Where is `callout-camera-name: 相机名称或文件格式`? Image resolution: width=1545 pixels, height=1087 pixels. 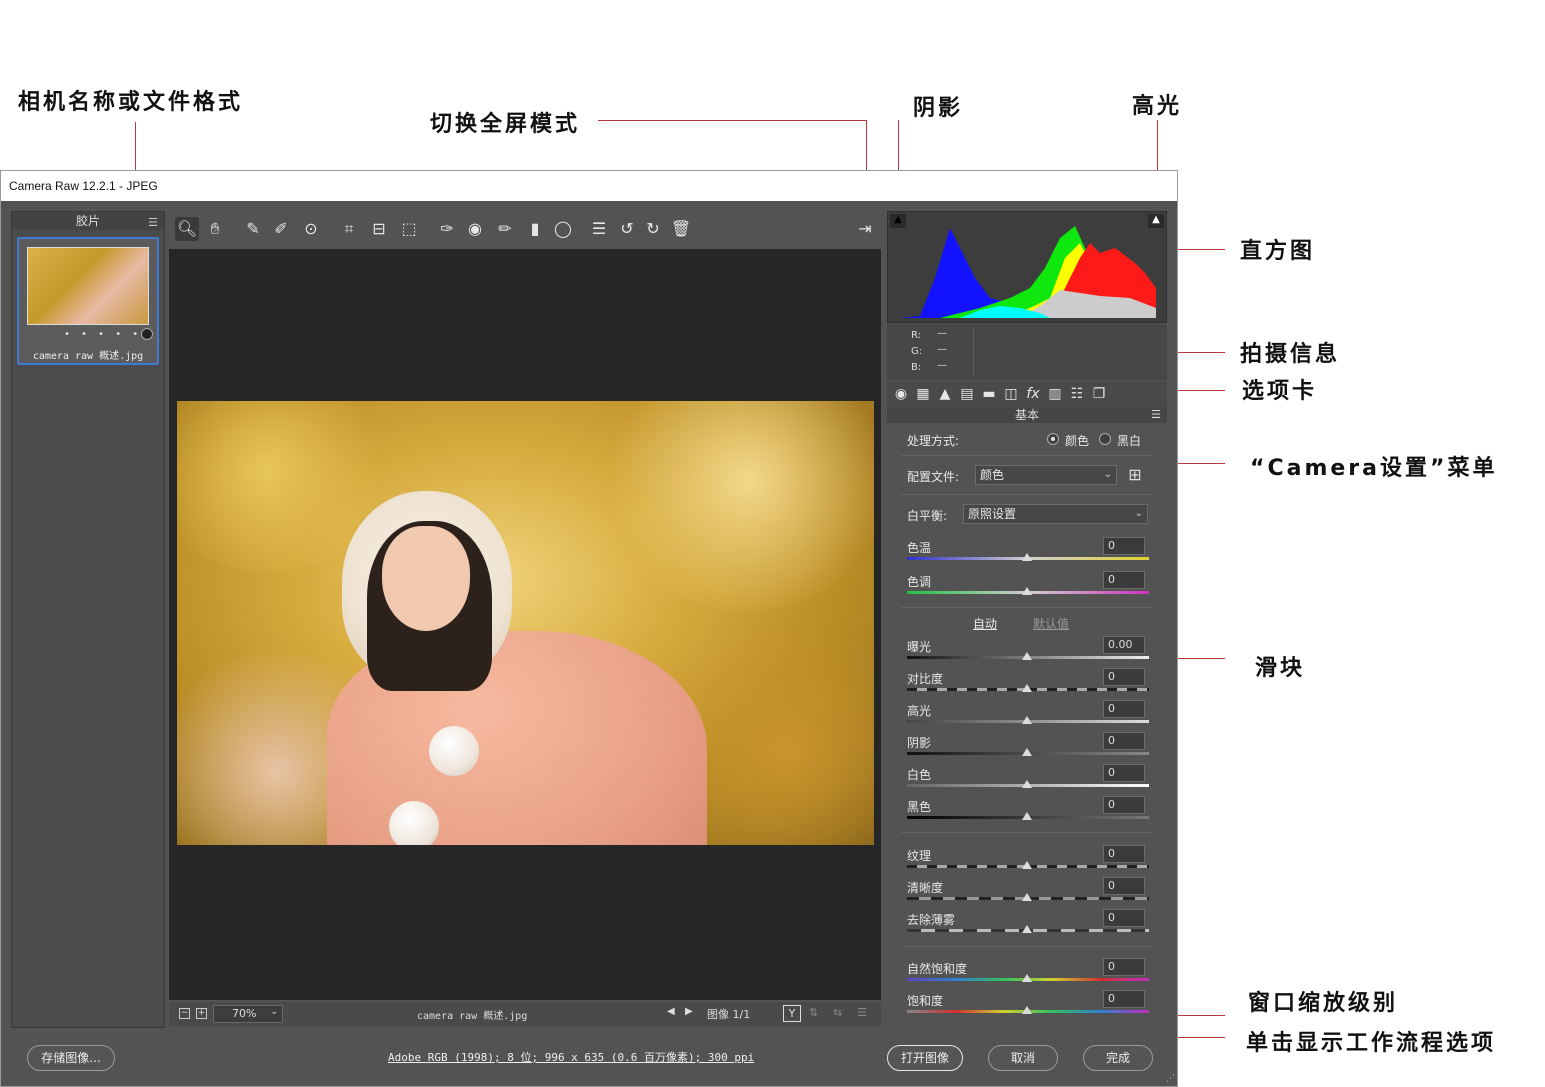 callout-camera-name: 相机名称或文件格式 is located at coordinates (131, 102).